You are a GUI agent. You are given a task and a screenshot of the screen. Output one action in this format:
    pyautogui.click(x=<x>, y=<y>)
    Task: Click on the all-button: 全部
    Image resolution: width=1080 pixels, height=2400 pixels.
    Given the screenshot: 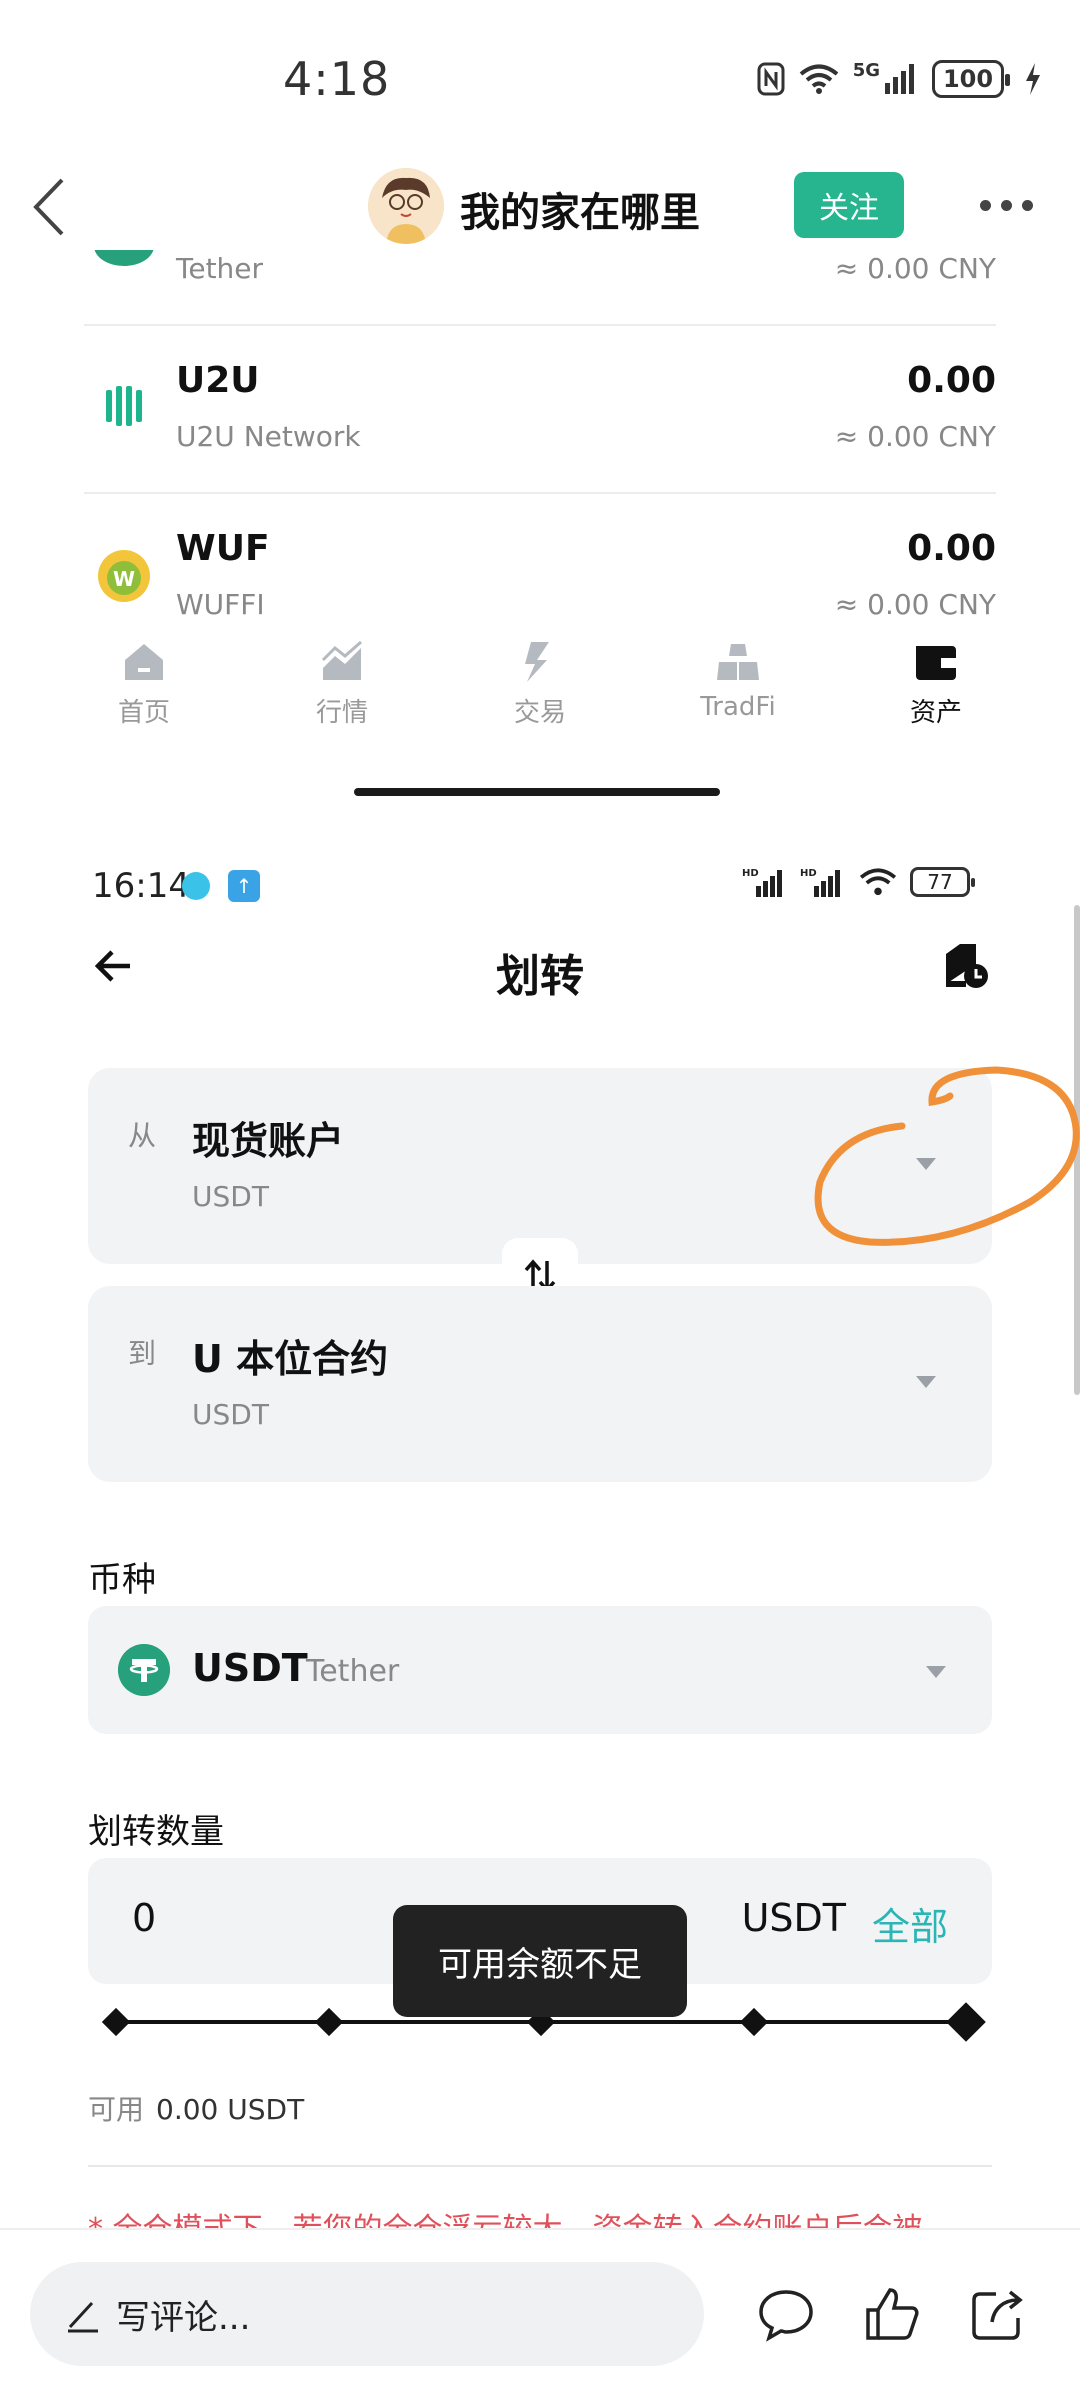 What is the action you would take?
    pyautogui.click(x=910, y=1923)
    